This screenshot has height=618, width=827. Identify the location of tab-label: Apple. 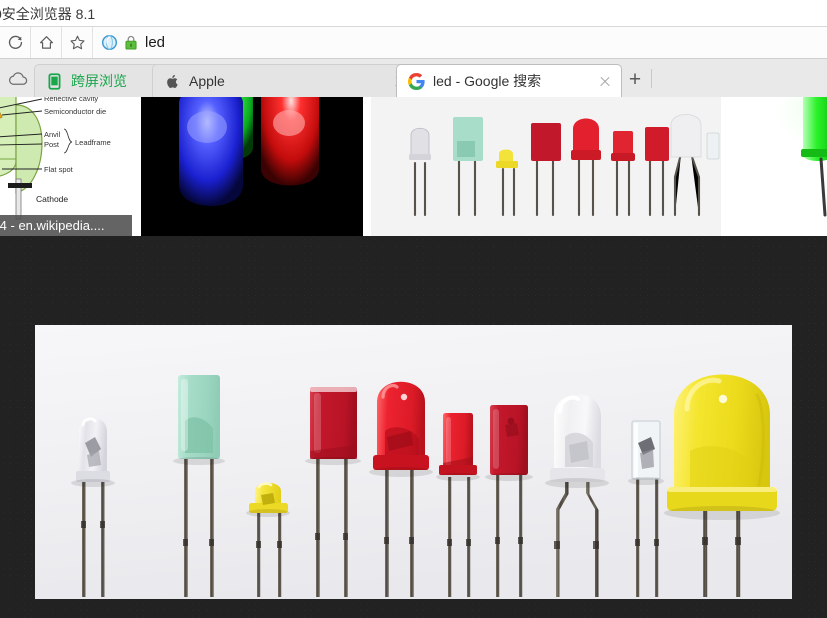
(207, 81).